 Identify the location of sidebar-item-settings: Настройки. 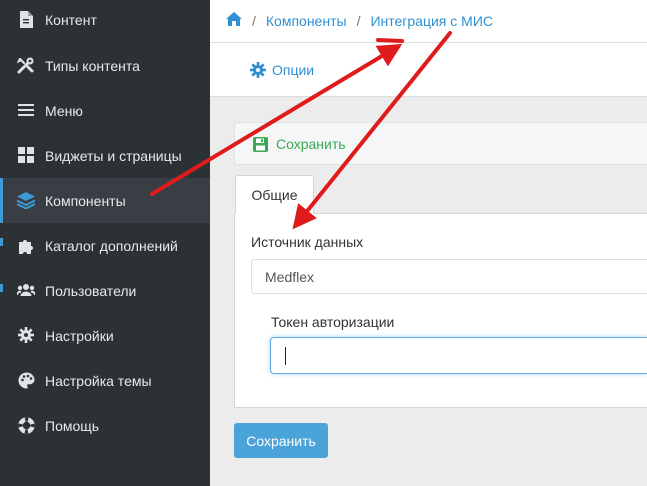
(105, 335).